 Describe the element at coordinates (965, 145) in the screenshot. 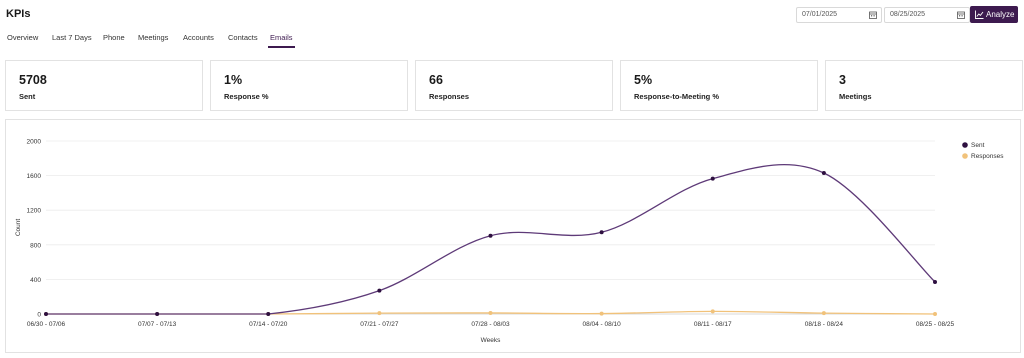

I see `sent-legend-marker` at that location.